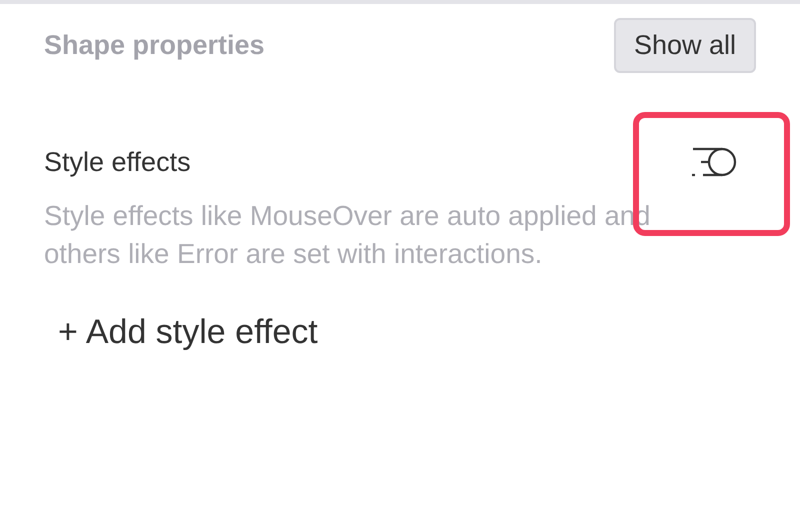 The image size is (800, 515). Describe the element at coordinates (154, 45) in the screenshot. I see `panel-title: Shape properties` at that location.